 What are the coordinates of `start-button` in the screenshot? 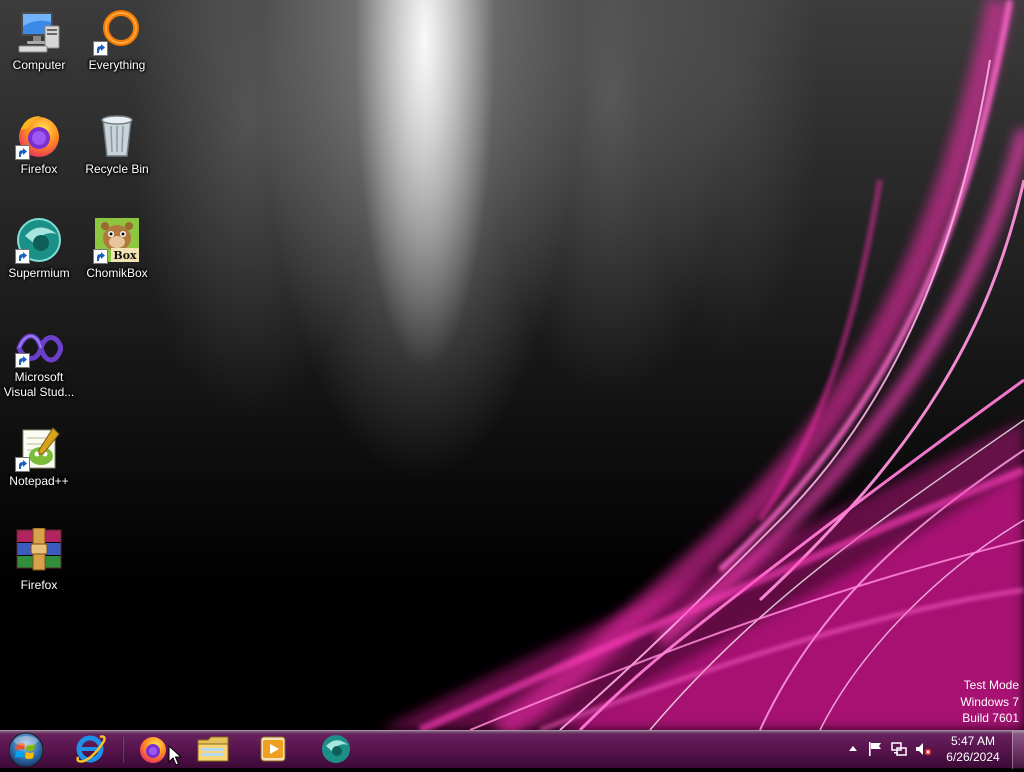 It's located at (26, 750).